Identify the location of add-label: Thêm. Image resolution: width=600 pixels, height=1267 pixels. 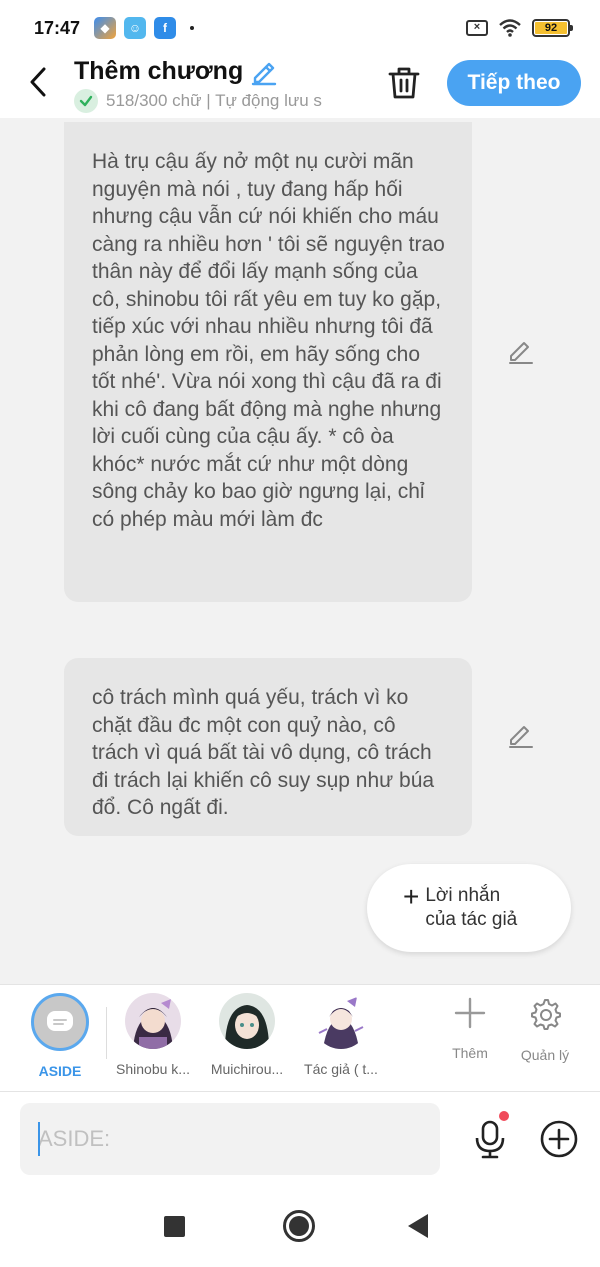
(470, 1053).